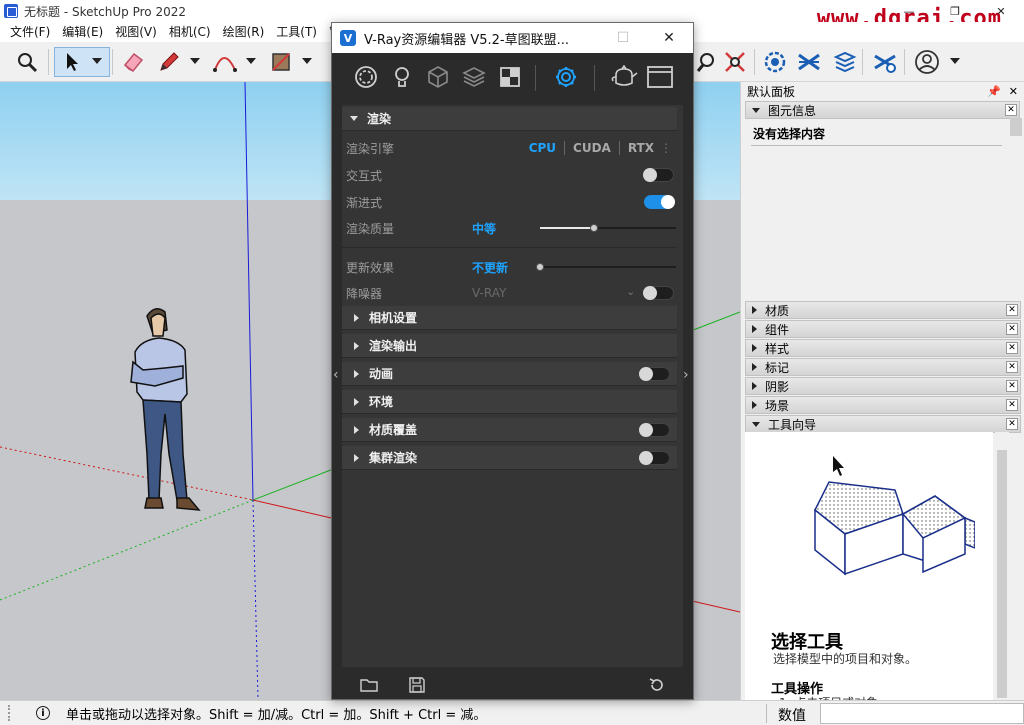  What do you see at coordinates (654, 374) in the screenshot?
I see `animation-toggle` at bounding box center [654, 374].